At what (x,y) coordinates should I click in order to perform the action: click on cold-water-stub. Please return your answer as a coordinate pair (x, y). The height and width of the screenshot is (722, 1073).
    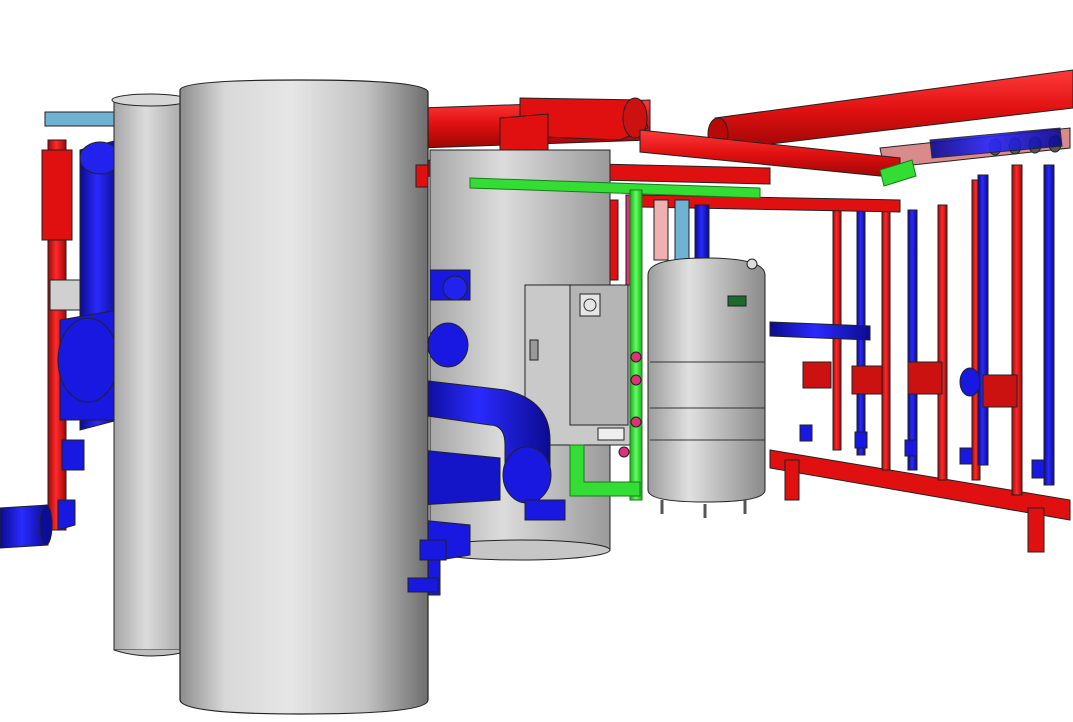
    Looking at the image, I should click on (82, 119).